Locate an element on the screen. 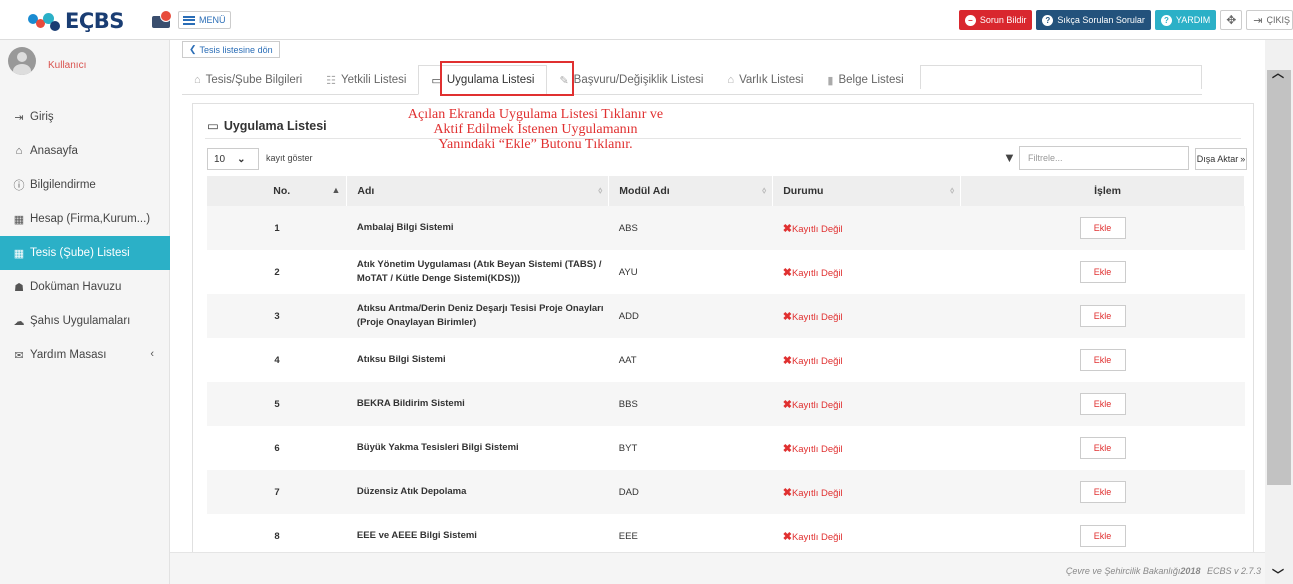 The image size is (1293, 584). back-label: Tesis listesine dön is located at coordinates (236, 49).